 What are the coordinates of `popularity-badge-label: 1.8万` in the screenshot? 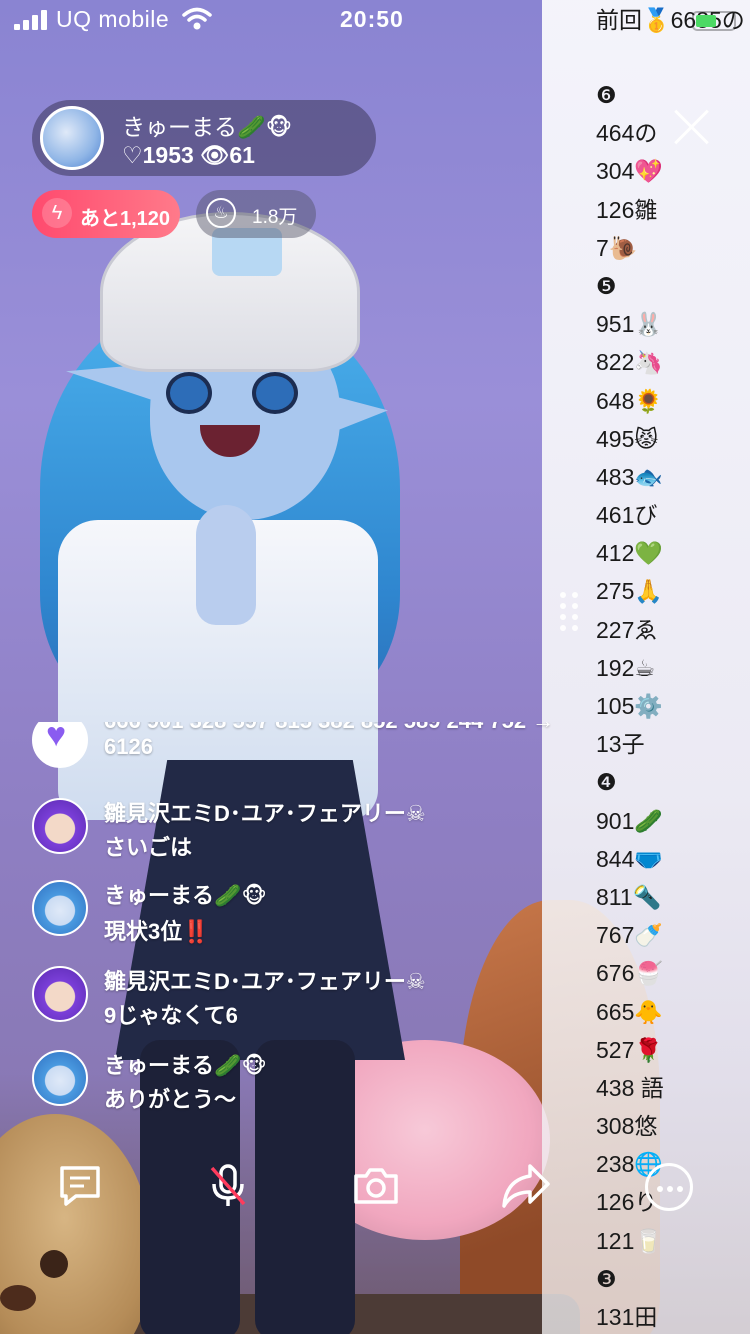 It's located at (275, 217).